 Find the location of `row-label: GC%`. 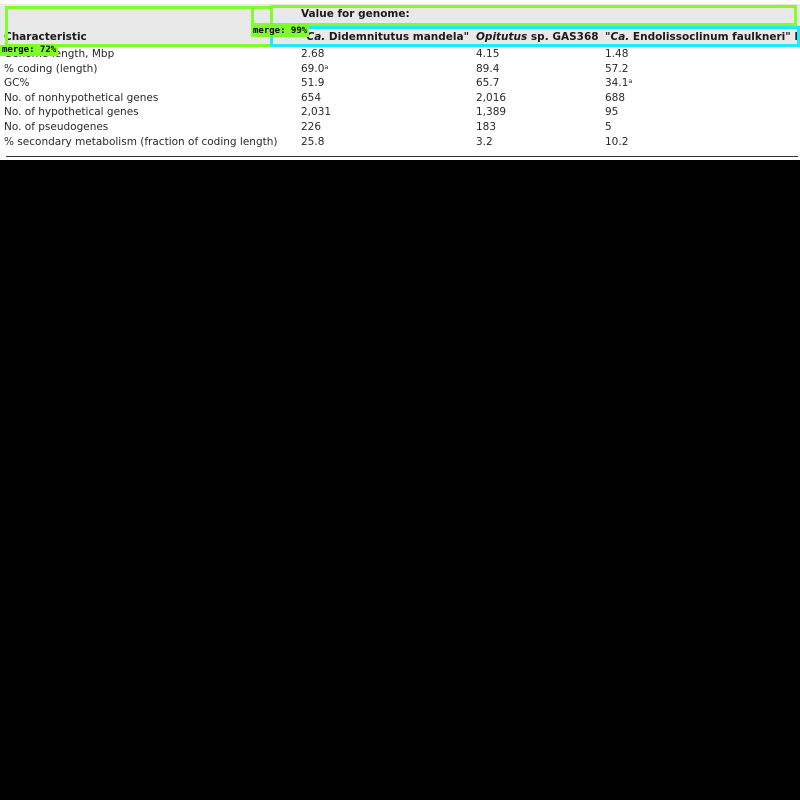

row-label: GC% is located at coordinates (16, 83).